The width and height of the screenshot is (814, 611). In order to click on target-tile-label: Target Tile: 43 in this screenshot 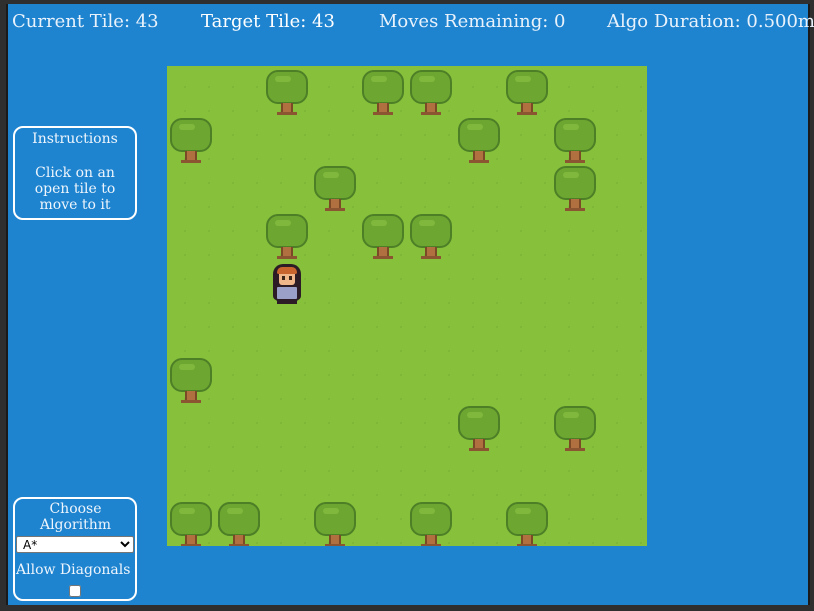, I will do `click(268, 21)`.